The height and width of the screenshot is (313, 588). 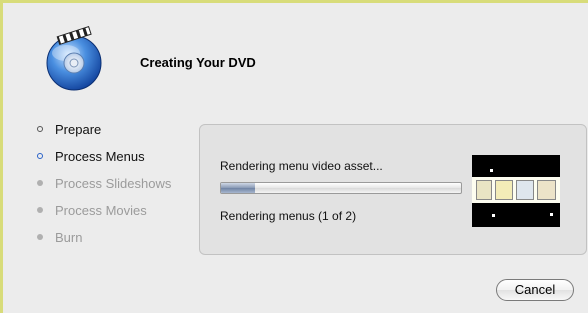 I want to click on step-done-icon, so click(x=40, y=129).